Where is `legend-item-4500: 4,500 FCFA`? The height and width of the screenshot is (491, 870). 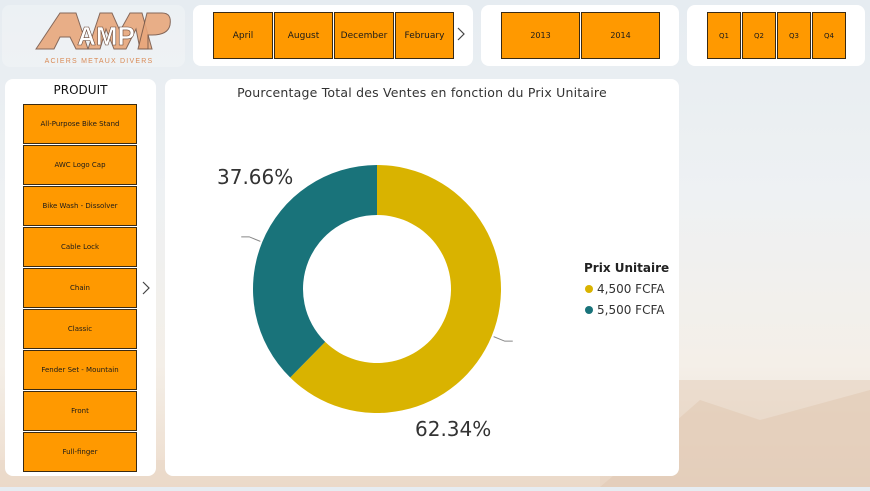
legend-item-4500: 4,500 FCFA is located at coordinates (624, 289).